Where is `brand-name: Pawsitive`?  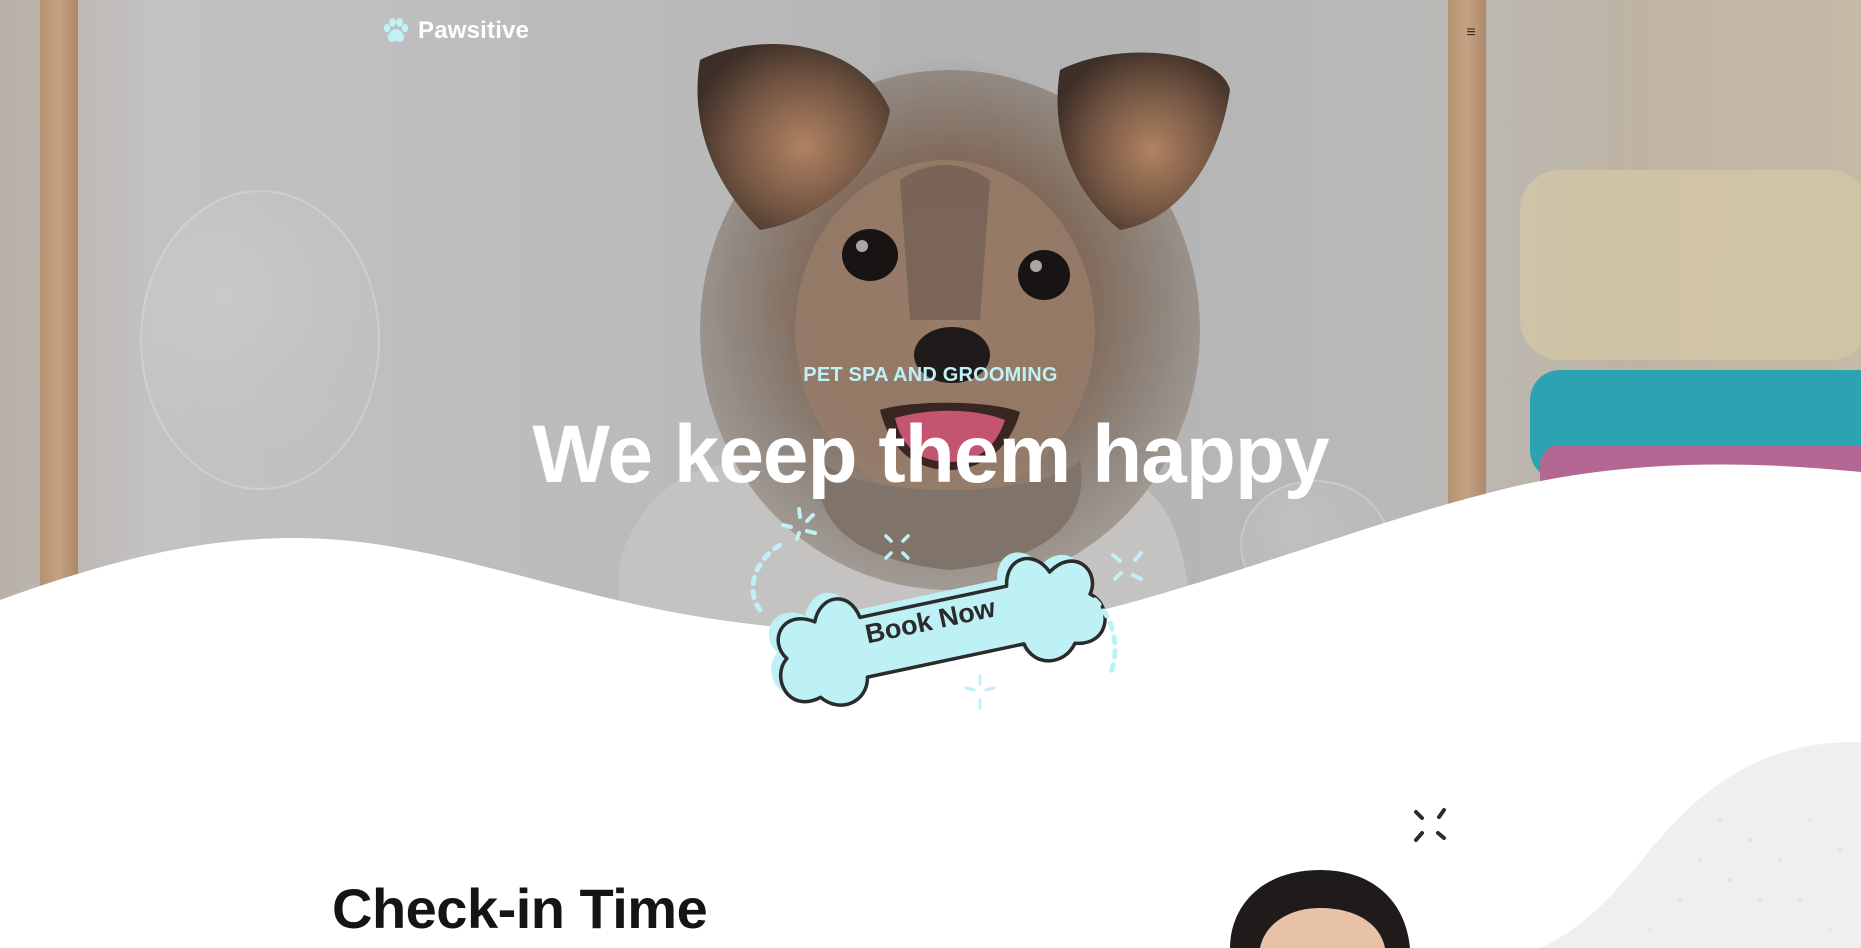
brand-name: Pawsitive is located at coordinates (474, 30).